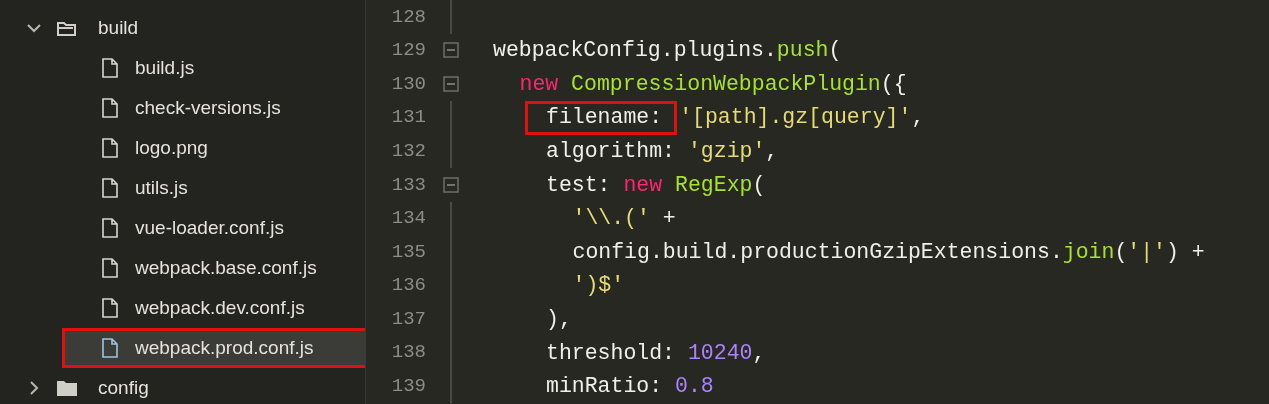  I want to click on code-token: algorithm:, so click(611, 152).